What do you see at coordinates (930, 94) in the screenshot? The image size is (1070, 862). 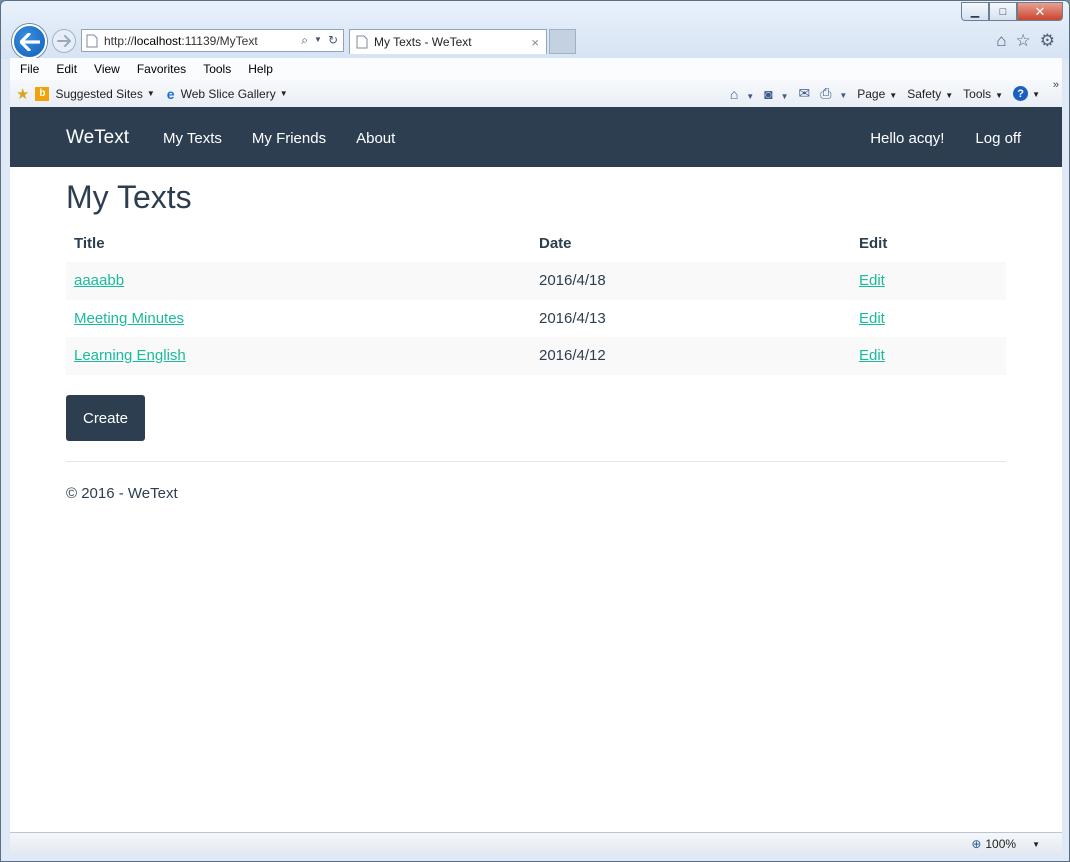 I see `safety-menu: Safety ▼` at bounding box center [930, 94].